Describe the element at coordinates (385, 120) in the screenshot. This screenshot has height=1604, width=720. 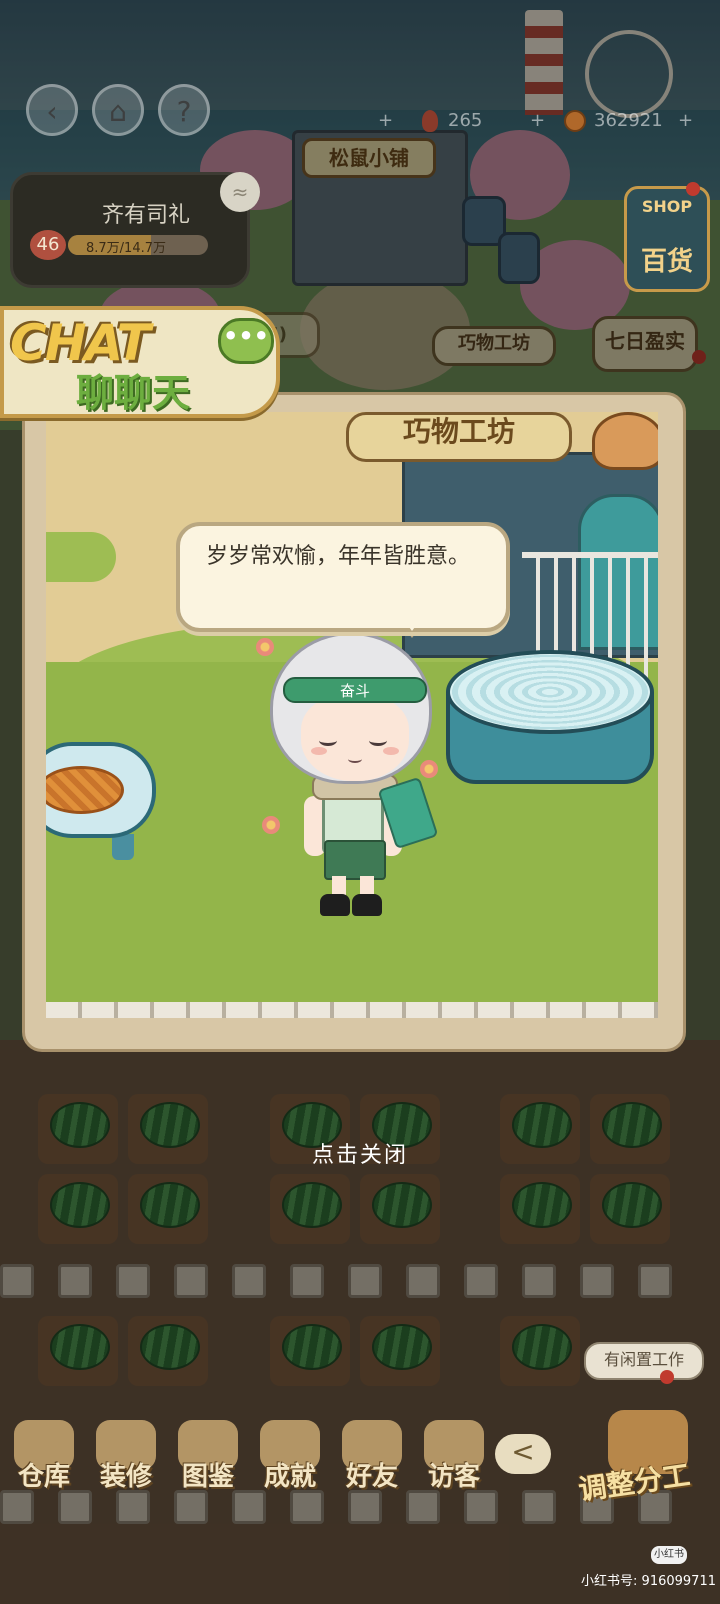
I see `ember-add: +` at that location.